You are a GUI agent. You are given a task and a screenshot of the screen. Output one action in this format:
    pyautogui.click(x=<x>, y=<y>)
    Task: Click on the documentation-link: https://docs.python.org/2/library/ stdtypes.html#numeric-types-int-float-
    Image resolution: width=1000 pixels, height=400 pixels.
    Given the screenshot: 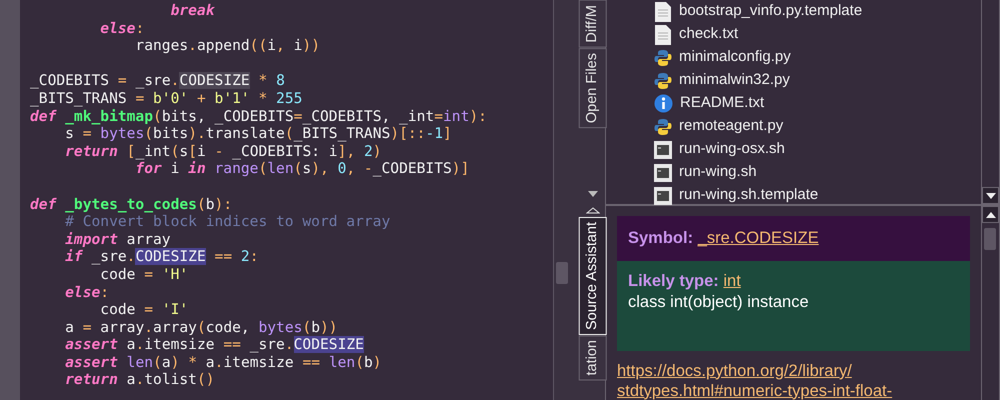 What is the action you would take?
    pyautogui.click(x=793, y=380)
    